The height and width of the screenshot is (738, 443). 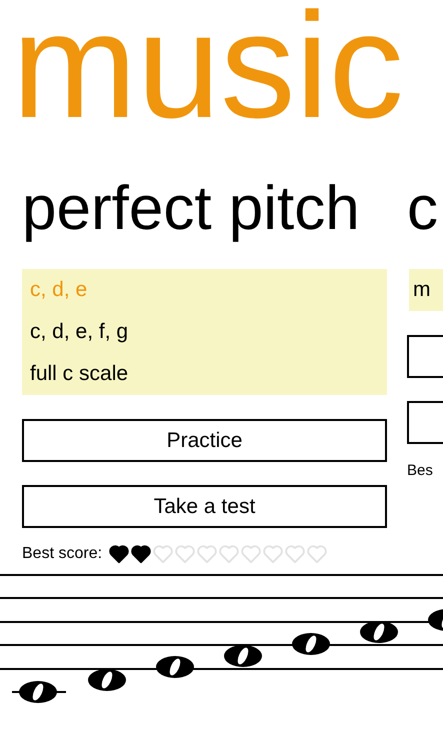 I want to click on section-header: c, so click(x=423, y=209).